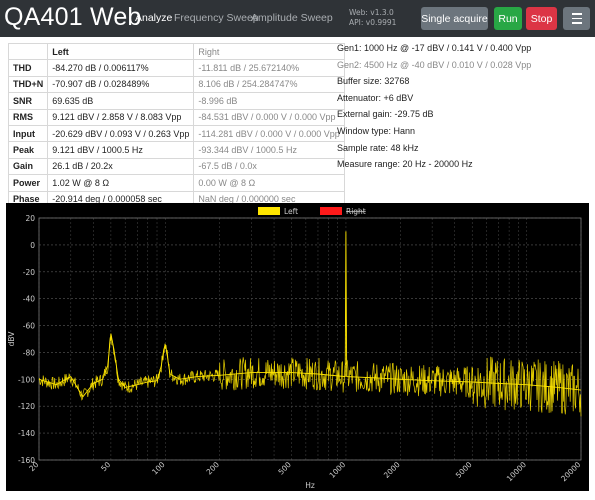 Image resolution: width=595 pixels, height=500 pixels. I want to click on left-value: 69.635 dB, so click(121, 101).